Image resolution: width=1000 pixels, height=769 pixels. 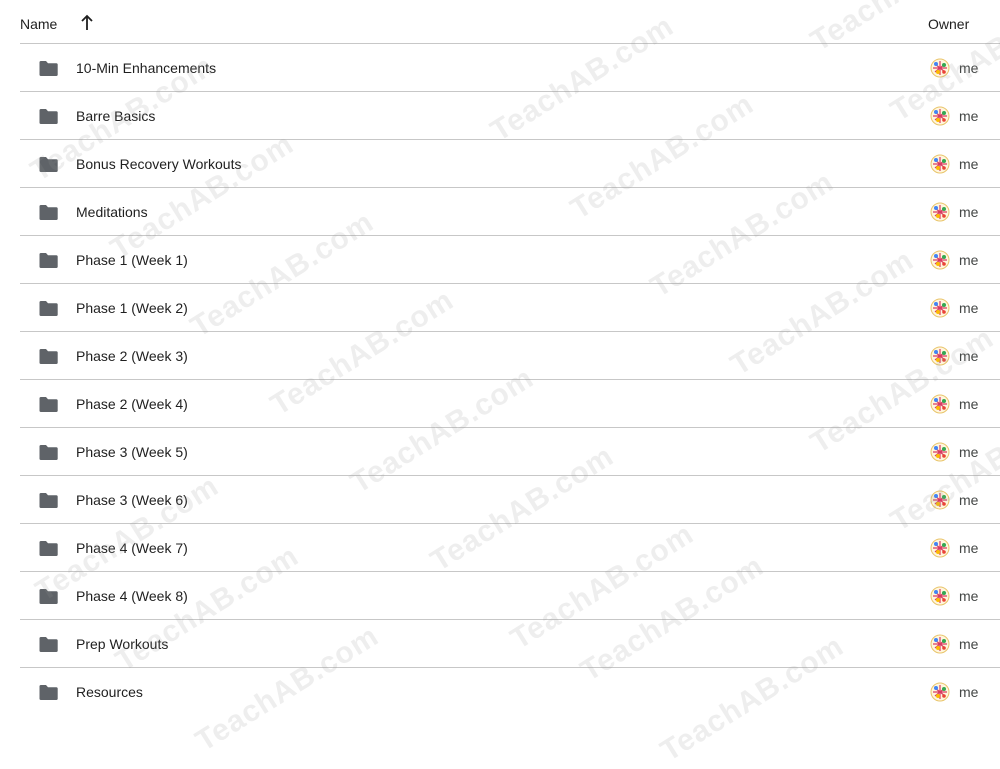 What do you see at coordinates (510, 404) in the screenshot?
I see `table-row: Phase 2 (Week 4) me` at bounding box center [510, 404].